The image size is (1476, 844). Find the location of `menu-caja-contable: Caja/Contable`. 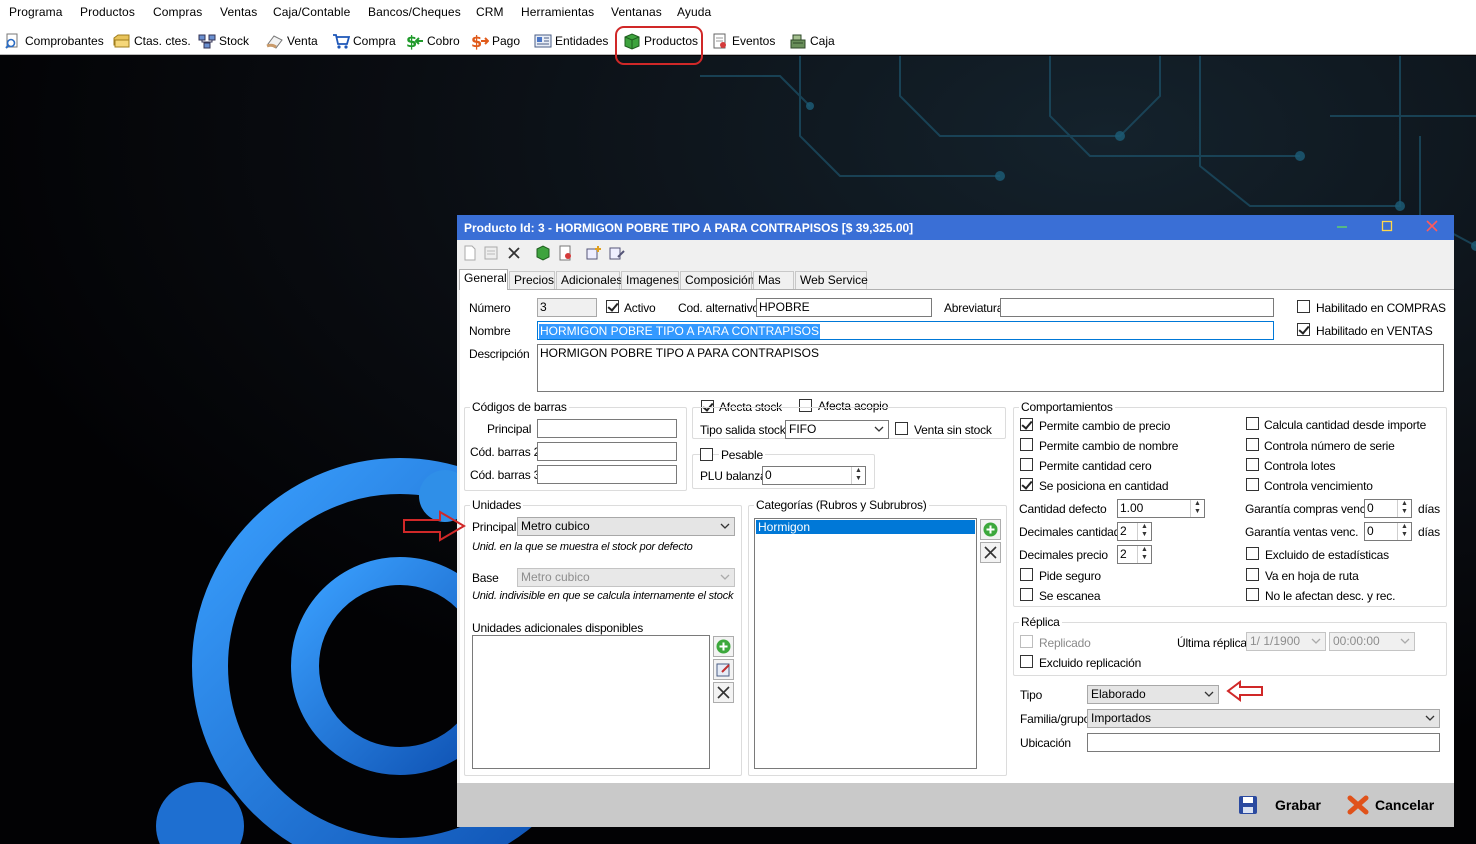

menu-caja-contable: Caja/Contable is located at coordinates (311, 12).